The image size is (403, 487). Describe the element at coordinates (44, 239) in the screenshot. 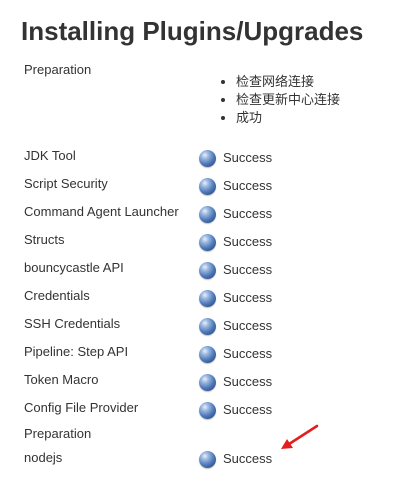

I see `plugin-name: Structs` at that location.